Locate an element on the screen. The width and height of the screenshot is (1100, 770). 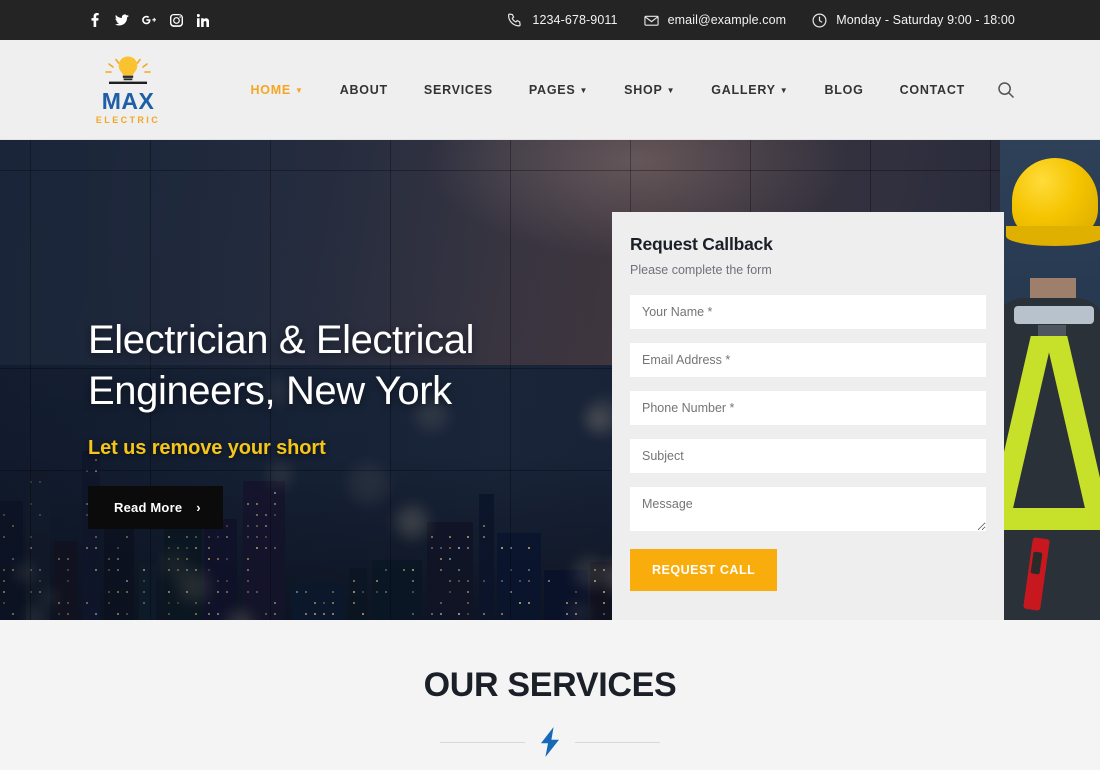
section-divider is located at coordinates (550, 742).